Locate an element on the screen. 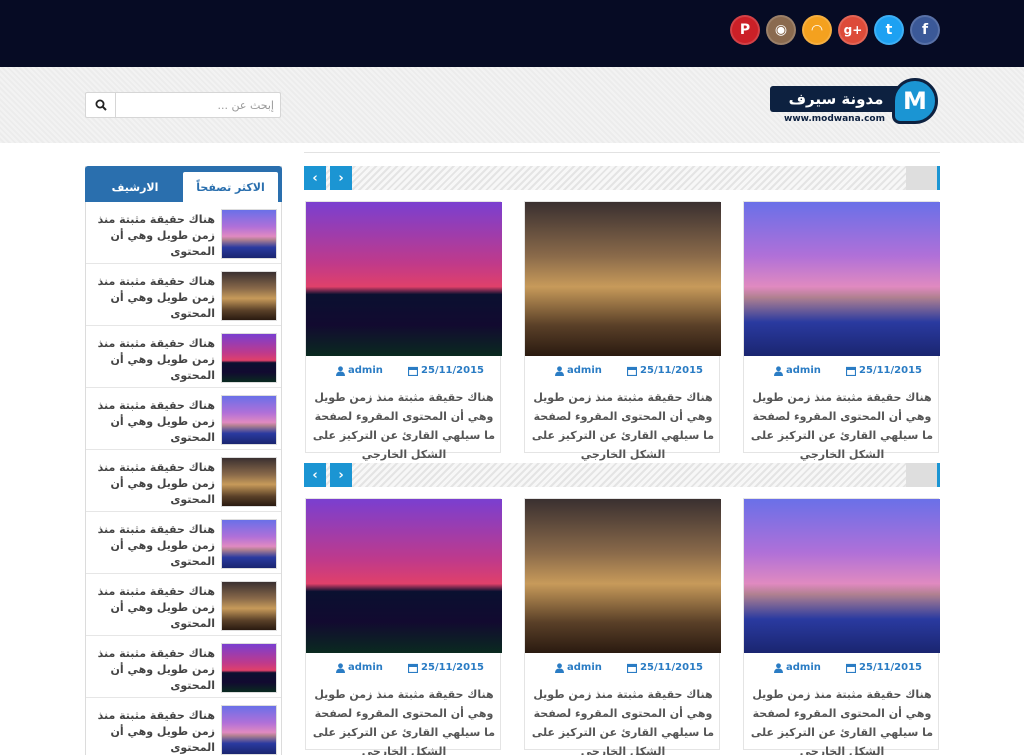 This screenshot has width=1024, height=755. logo-badge-icon: M is located at coordinates (915, 101).